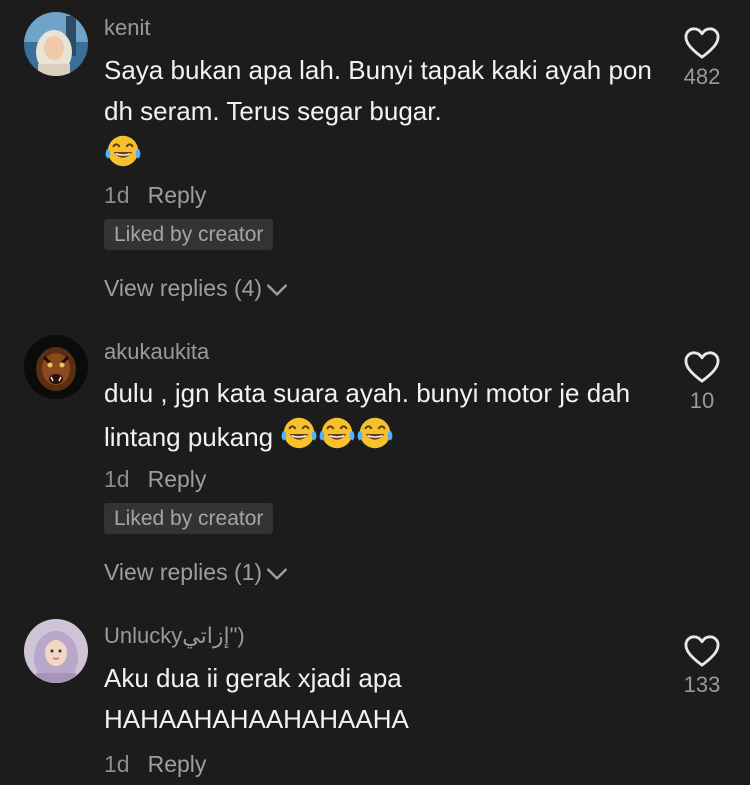 This screenshot has width=750, height=785. I want to click on view-replies-button: View replies (4), so click(196, 288).